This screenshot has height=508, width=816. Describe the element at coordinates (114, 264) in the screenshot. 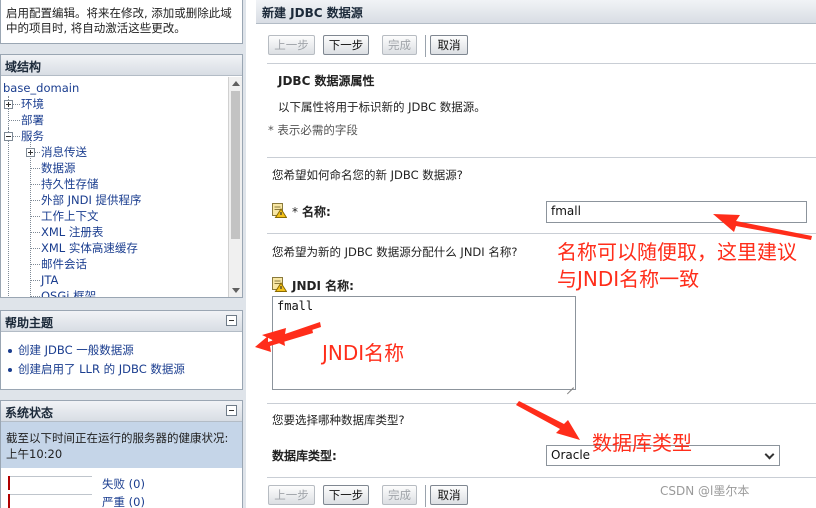

I see `tree-item-mail-sessions: 邮件会话` at that location.